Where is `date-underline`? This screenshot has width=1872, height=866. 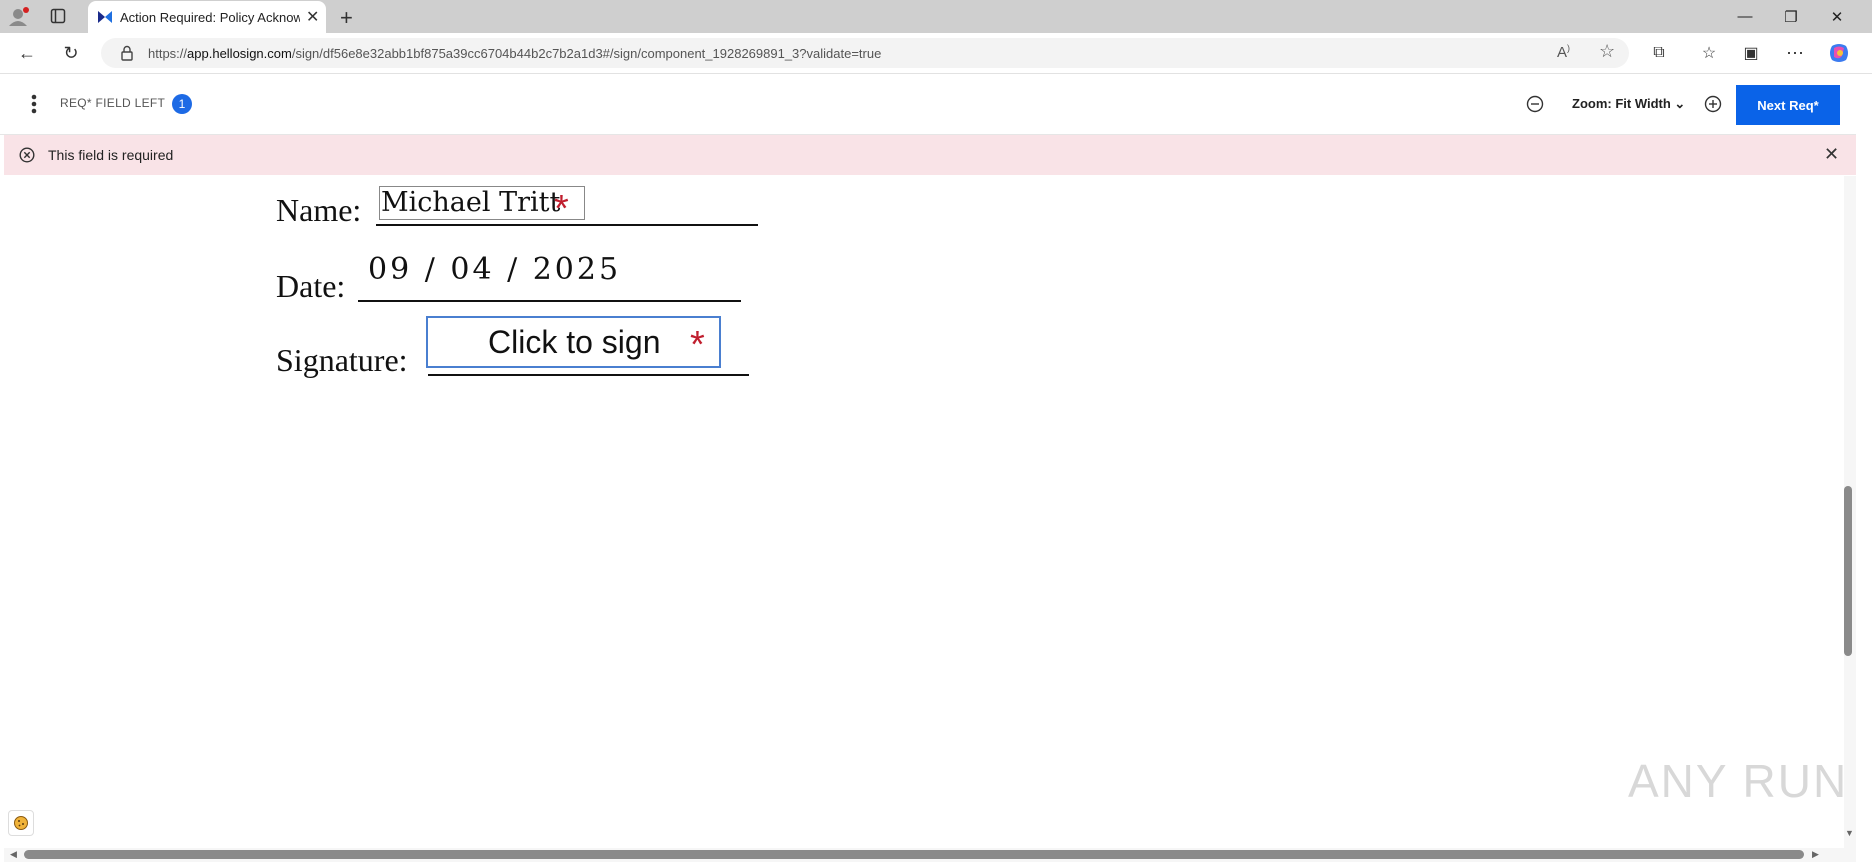
date-underline is located at coordinates (549, 301).